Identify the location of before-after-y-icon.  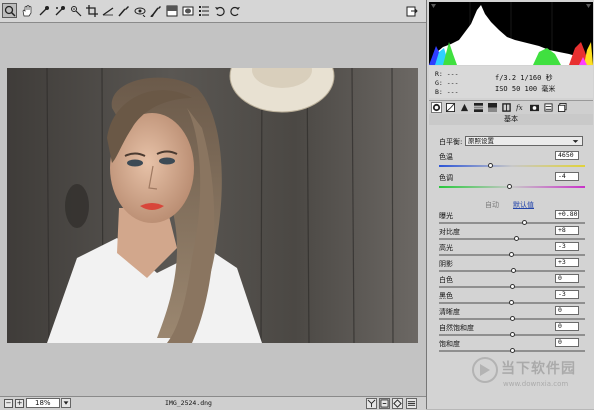
(371, 403).